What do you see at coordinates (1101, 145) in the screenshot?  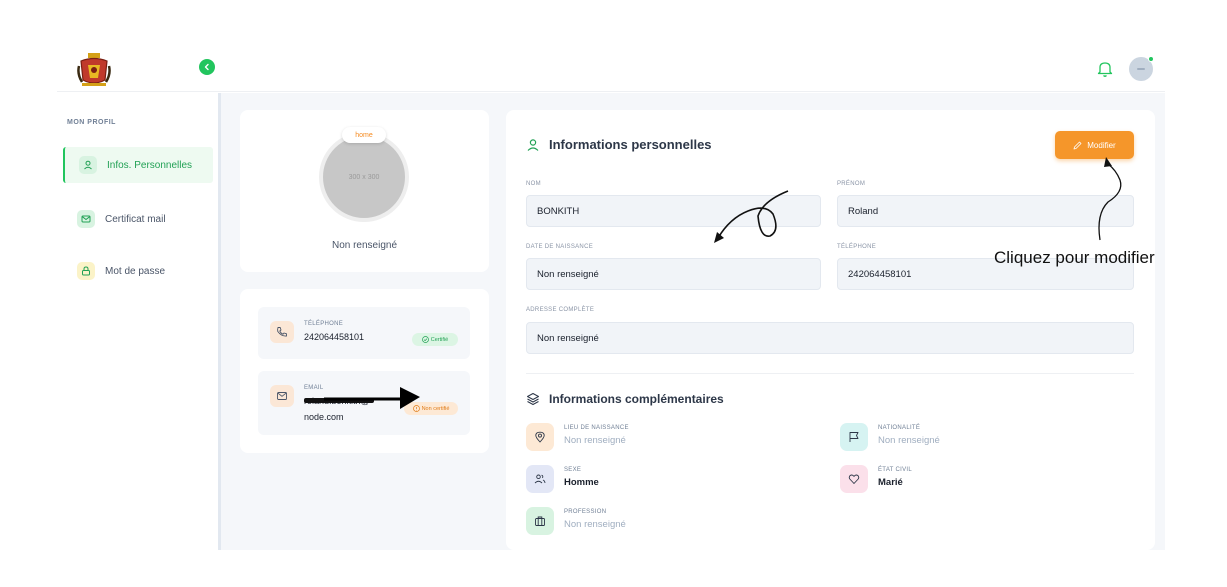 I see `modify-button-label: Modifier` at bounding box center [1101, 145].